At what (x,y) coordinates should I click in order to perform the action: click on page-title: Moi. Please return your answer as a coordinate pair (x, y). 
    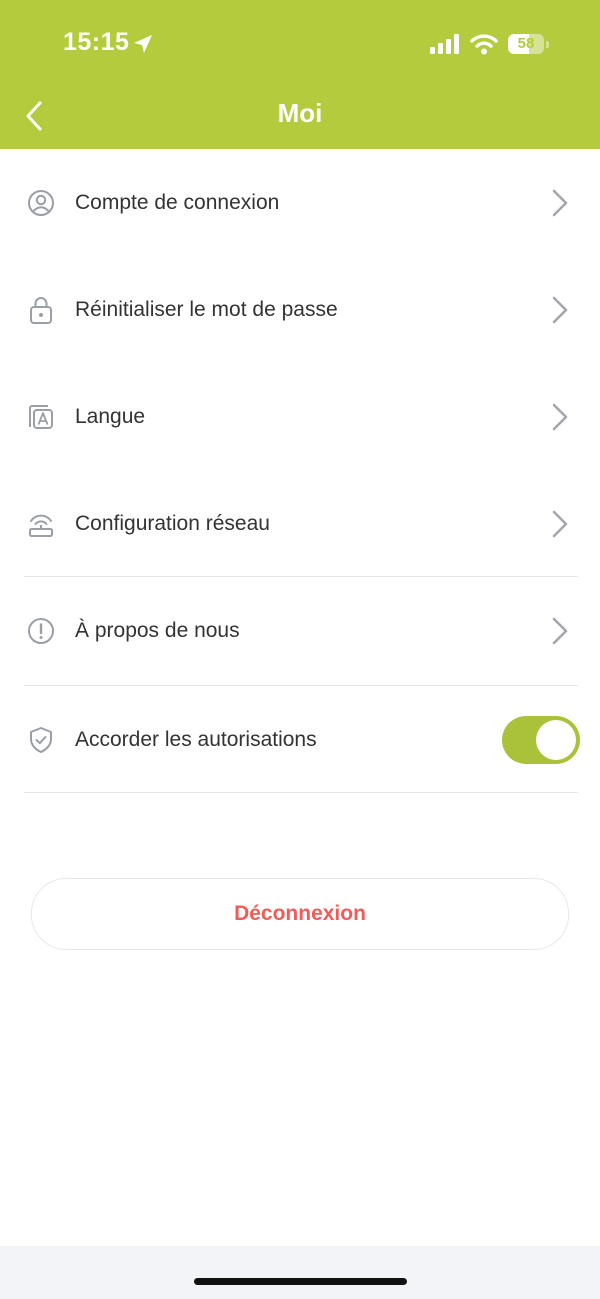
    Looking at the image, I should click on (300, 113).